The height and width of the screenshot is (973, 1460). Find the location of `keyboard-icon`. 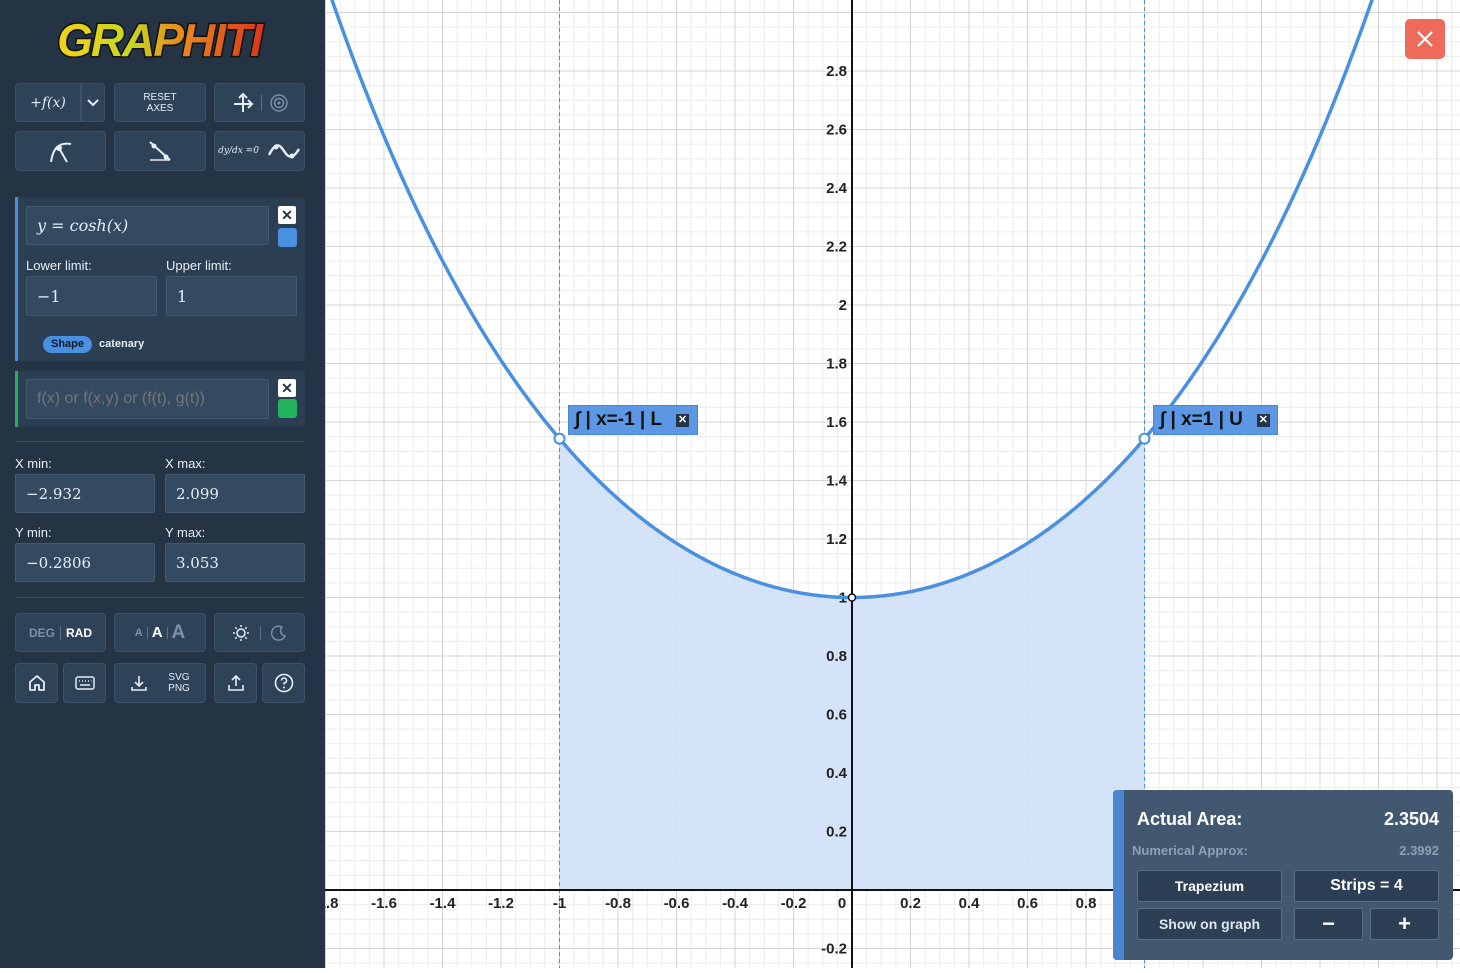

keyboard-icon is located at coordinates (84, 683).